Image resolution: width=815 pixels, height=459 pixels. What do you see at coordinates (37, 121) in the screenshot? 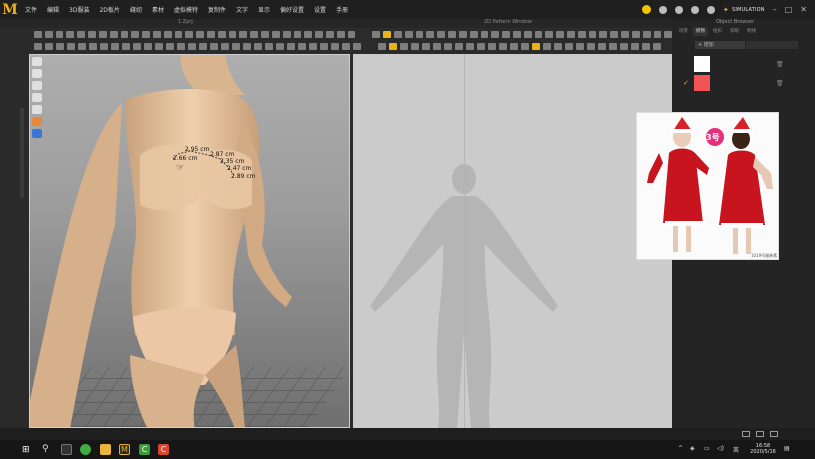
I see `avatar-display-icon` at bounding box center [37, 121].